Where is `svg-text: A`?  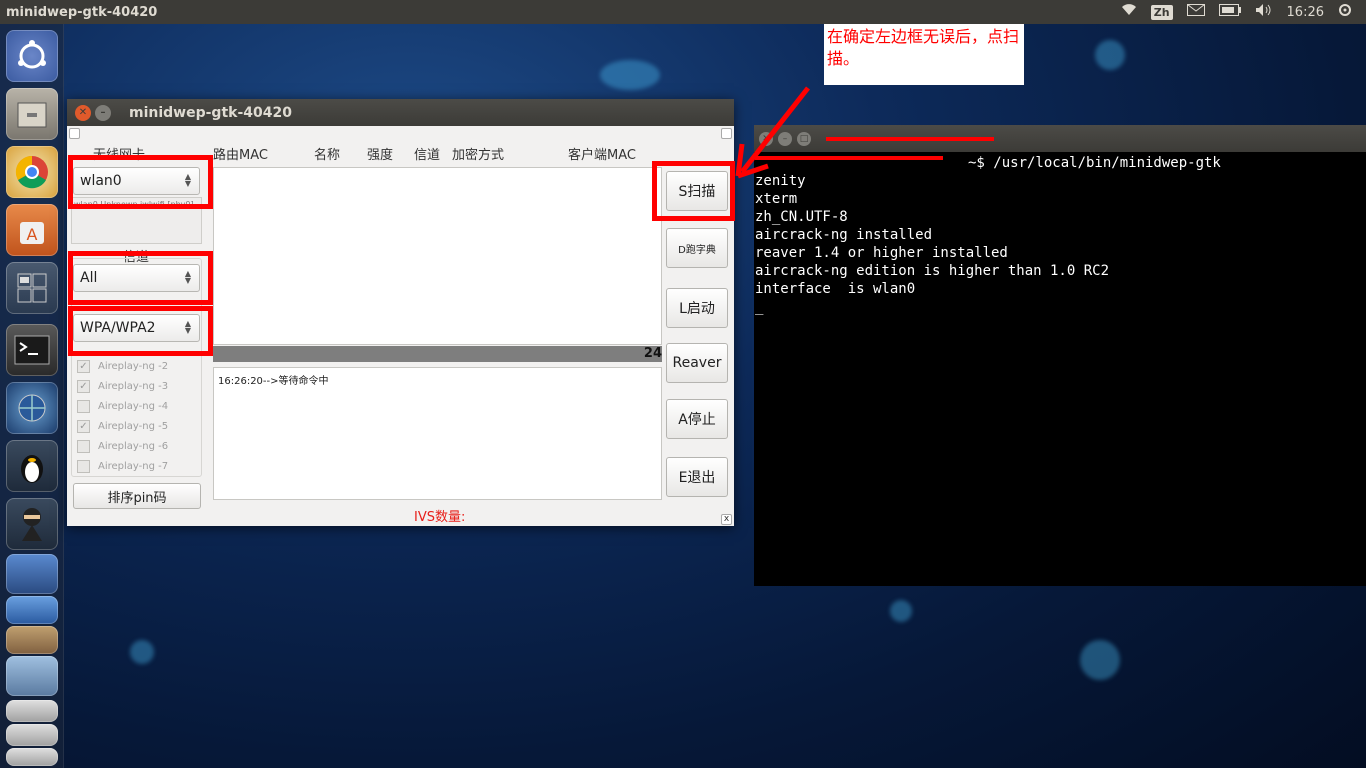
svg-text: A is located at coordinates (32, 234).